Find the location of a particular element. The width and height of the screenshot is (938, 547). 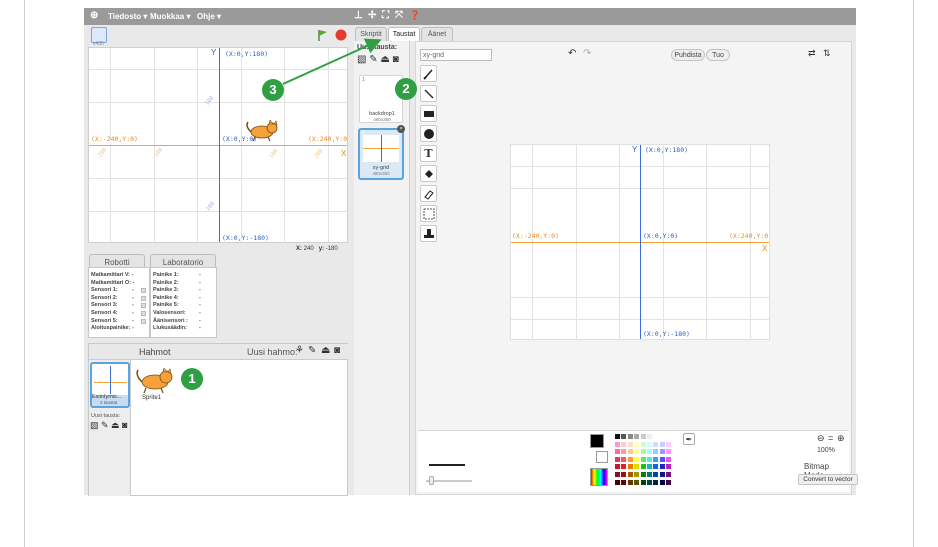

annotation-badge-2: 2 is located at coordinates (406, 89).